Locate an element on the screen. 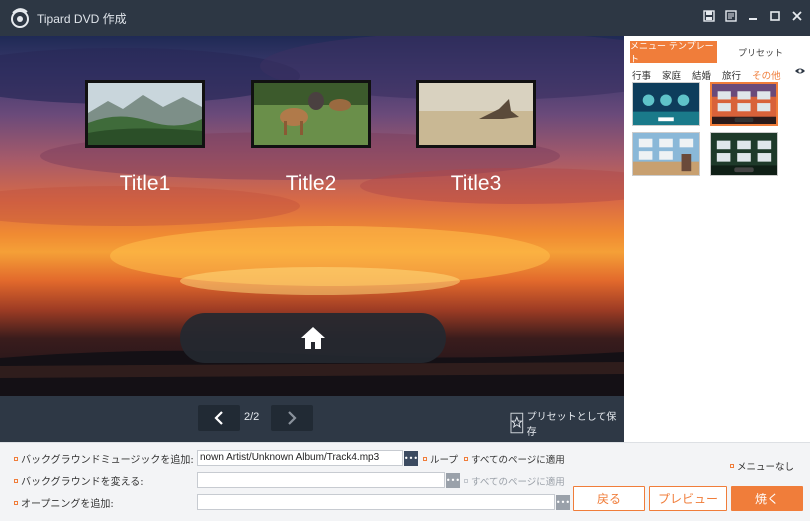  save-project-icon is located at coordinates (708, 15).